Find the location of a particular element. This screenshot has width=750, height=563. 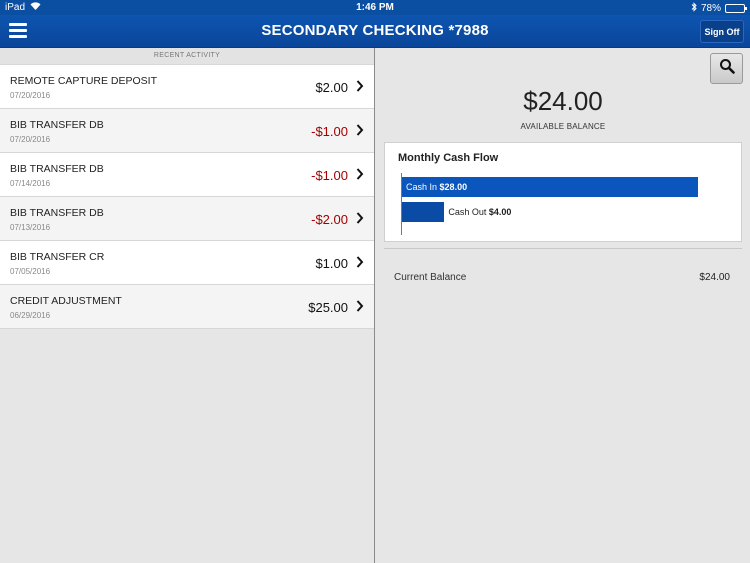

recent-activity-header: RECENT ACTIVITY is located at coordinates (187, 56).